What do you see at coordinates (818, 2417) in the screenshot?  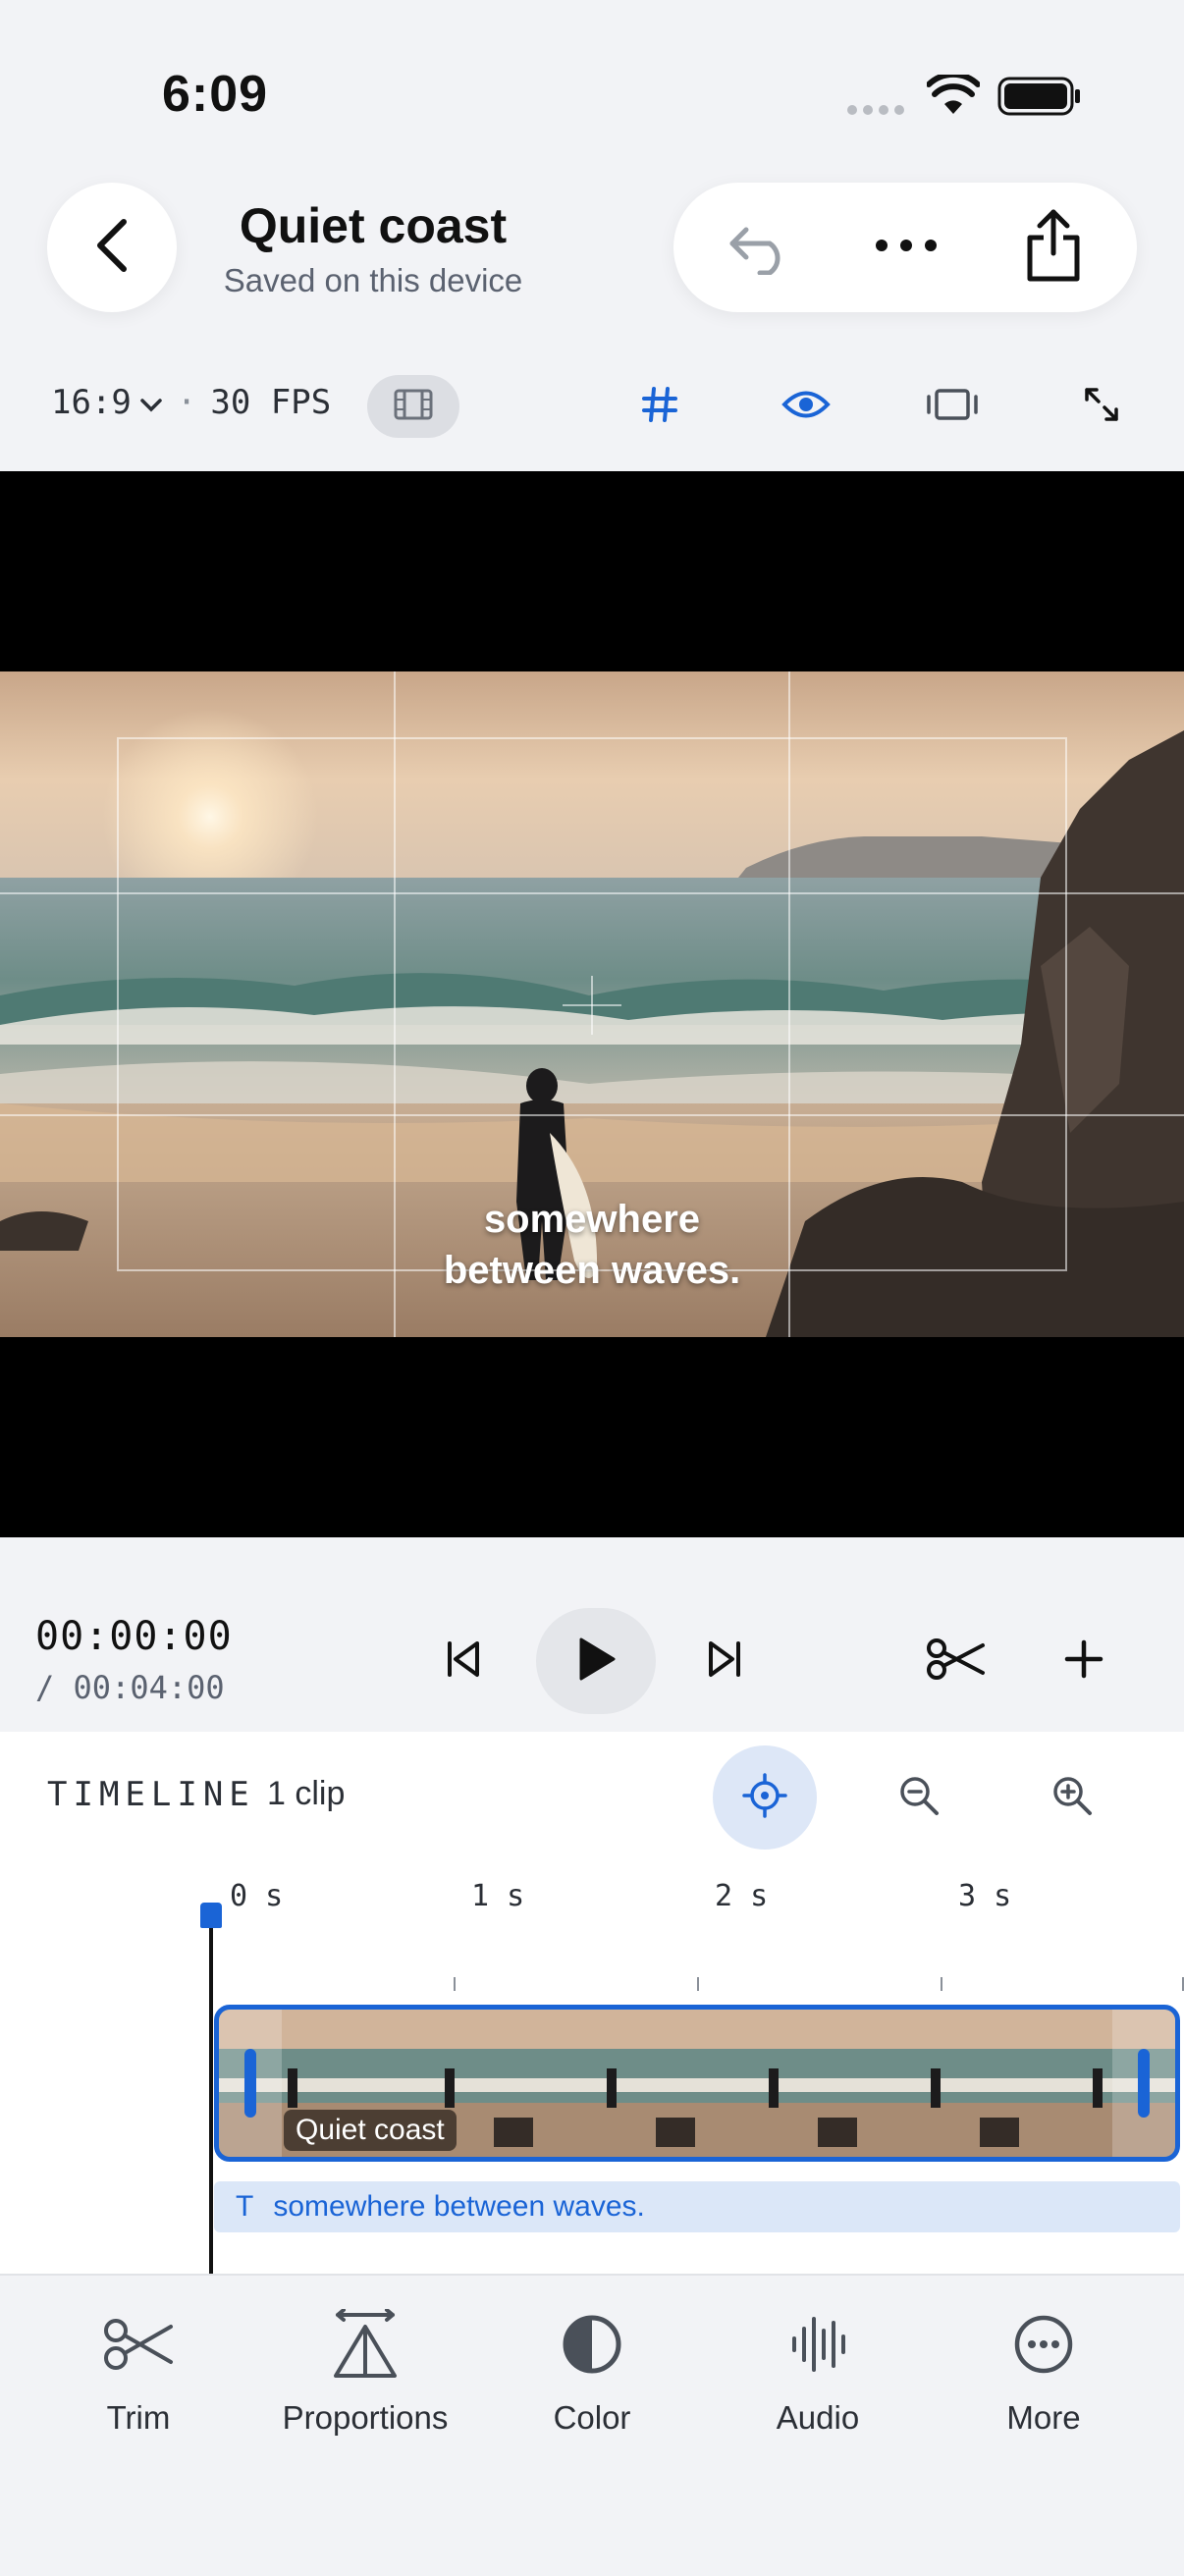 I see `tab-label: Audio` at bounding box center [818, 2417].